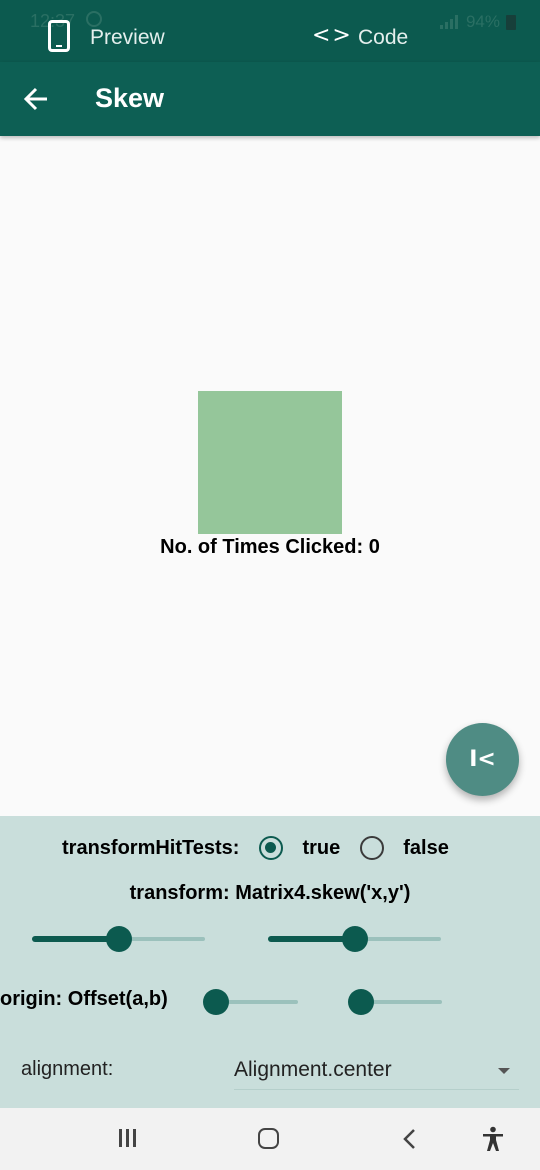 The width and height of the screenshot is (540, 1170). Describe the element at coordinates (270, 462) in the screenshot. I see `transform-box` at that location.